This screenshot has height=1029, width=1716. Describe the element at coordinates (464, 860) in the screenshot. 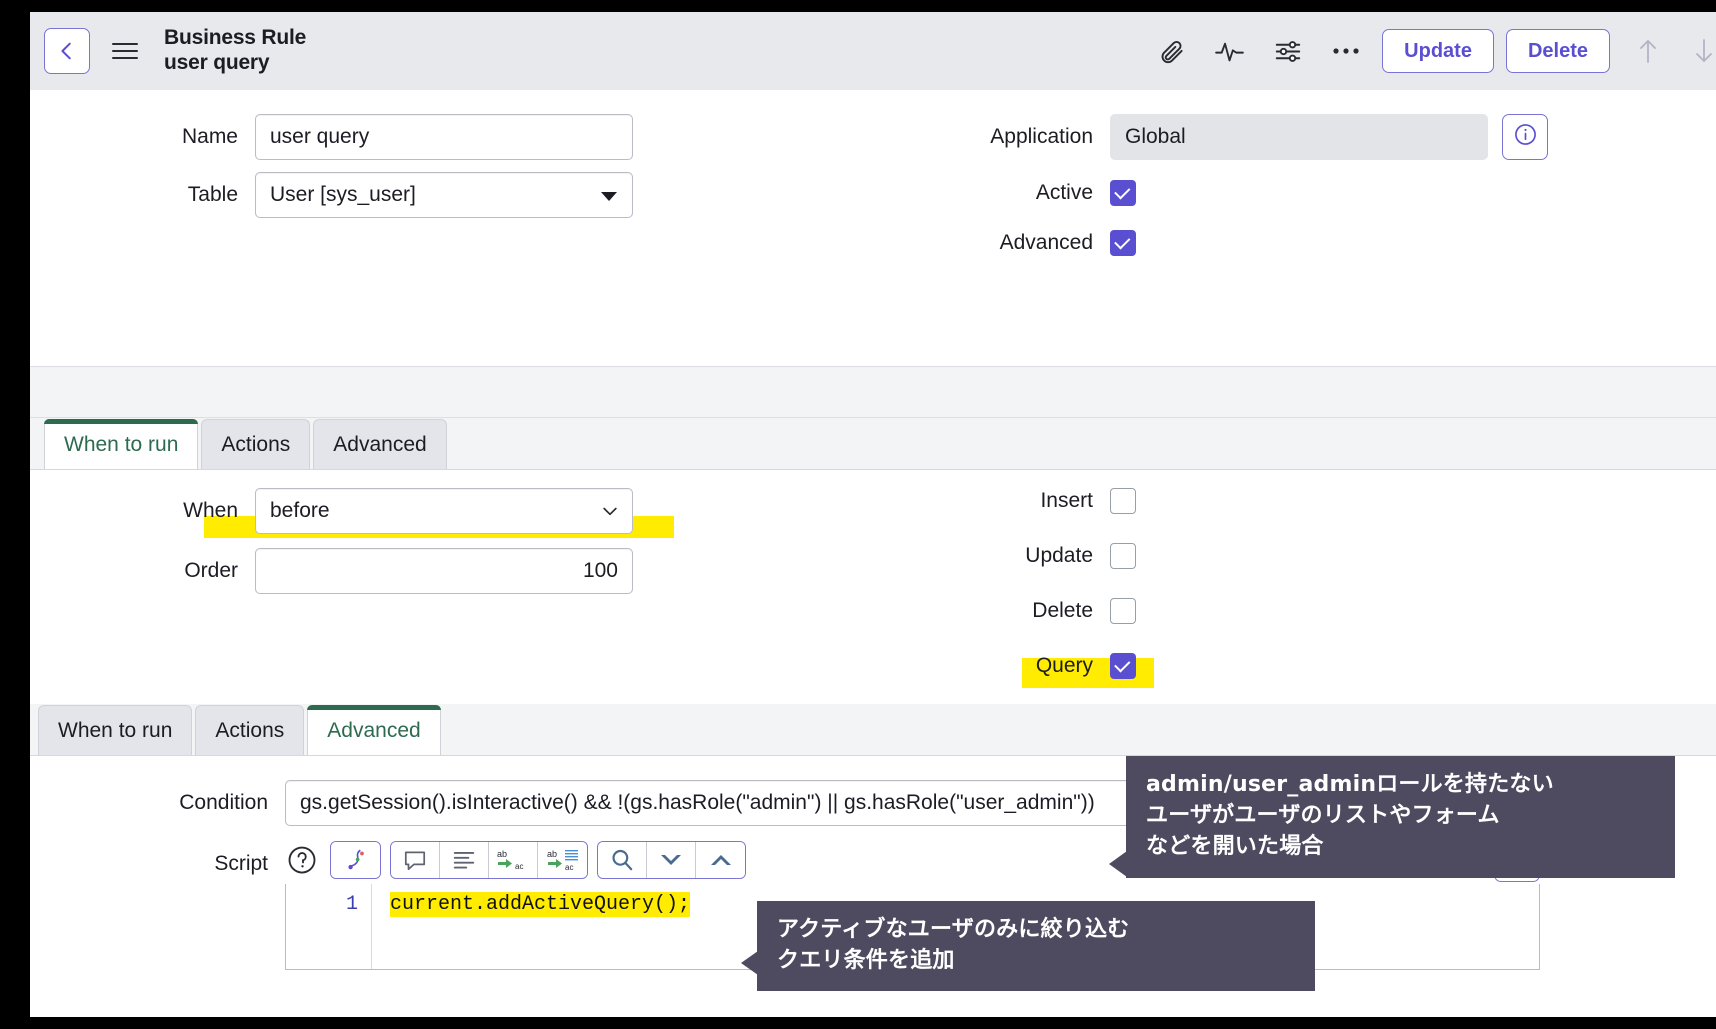

I see `format-code-icon` at that location.